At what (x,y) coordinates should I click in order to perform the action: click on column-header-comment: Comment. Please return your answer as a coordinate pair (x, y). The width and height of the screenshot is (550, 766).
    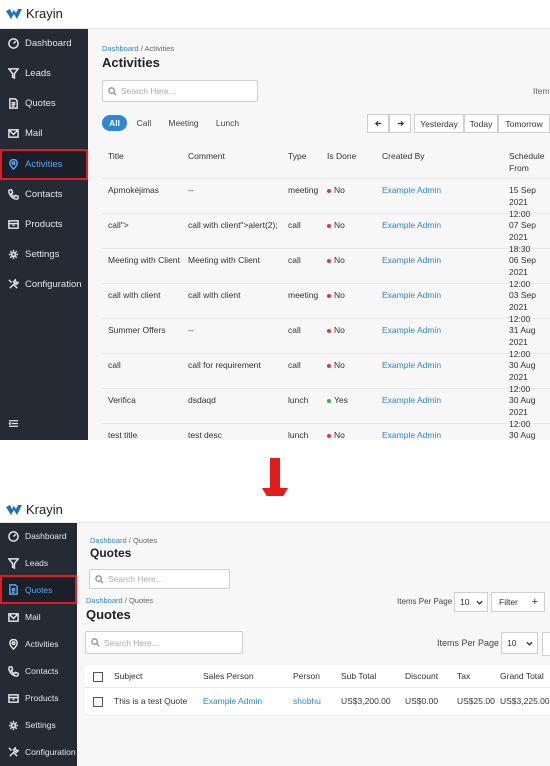
    Looking at the image, I should click on (206, 156).